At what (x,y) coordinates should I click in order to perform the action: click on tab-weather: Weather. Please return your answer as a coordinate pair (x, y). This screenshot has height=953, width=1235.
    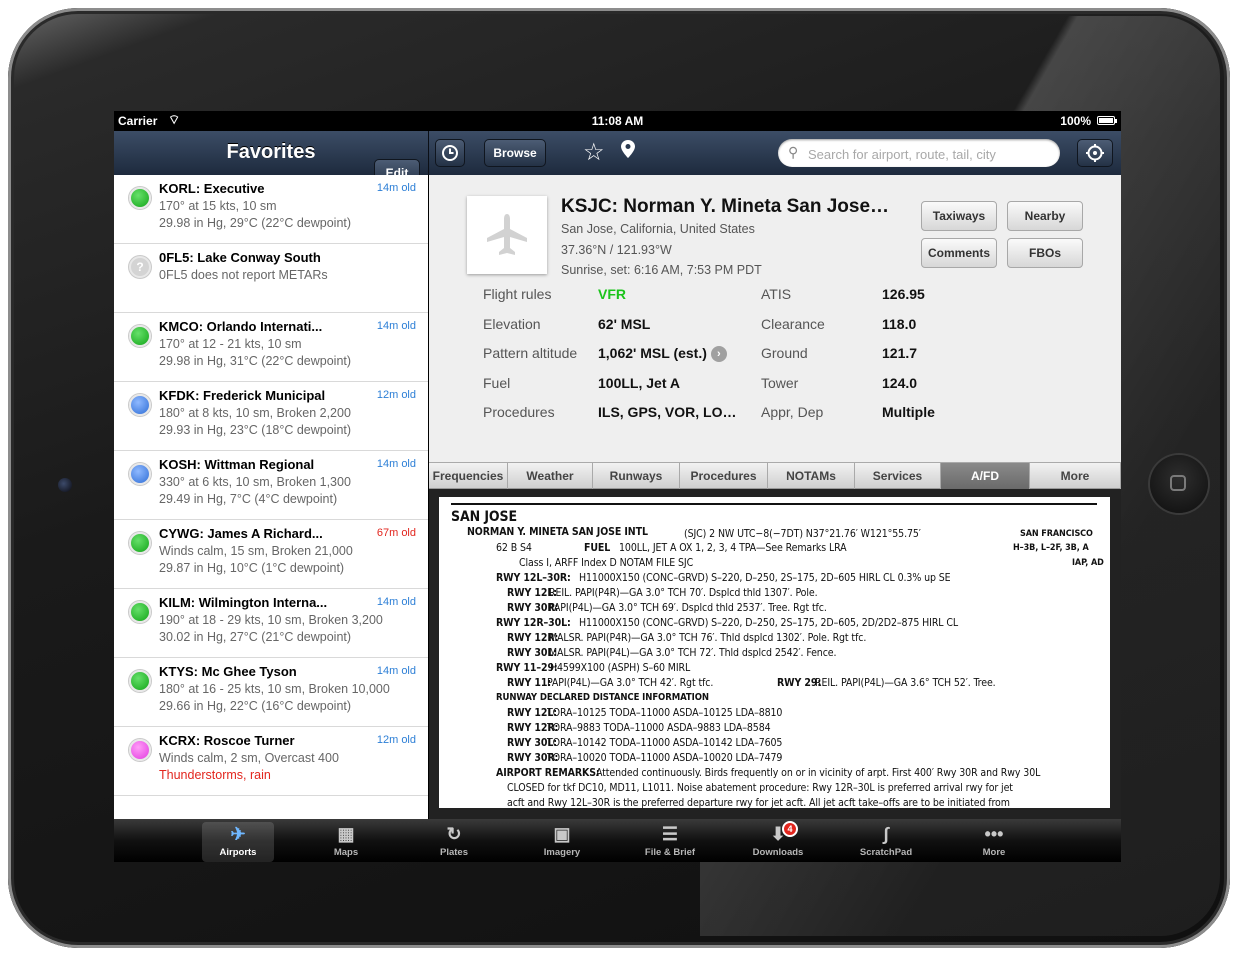
    Looking at the image, I should click on (550, 476).